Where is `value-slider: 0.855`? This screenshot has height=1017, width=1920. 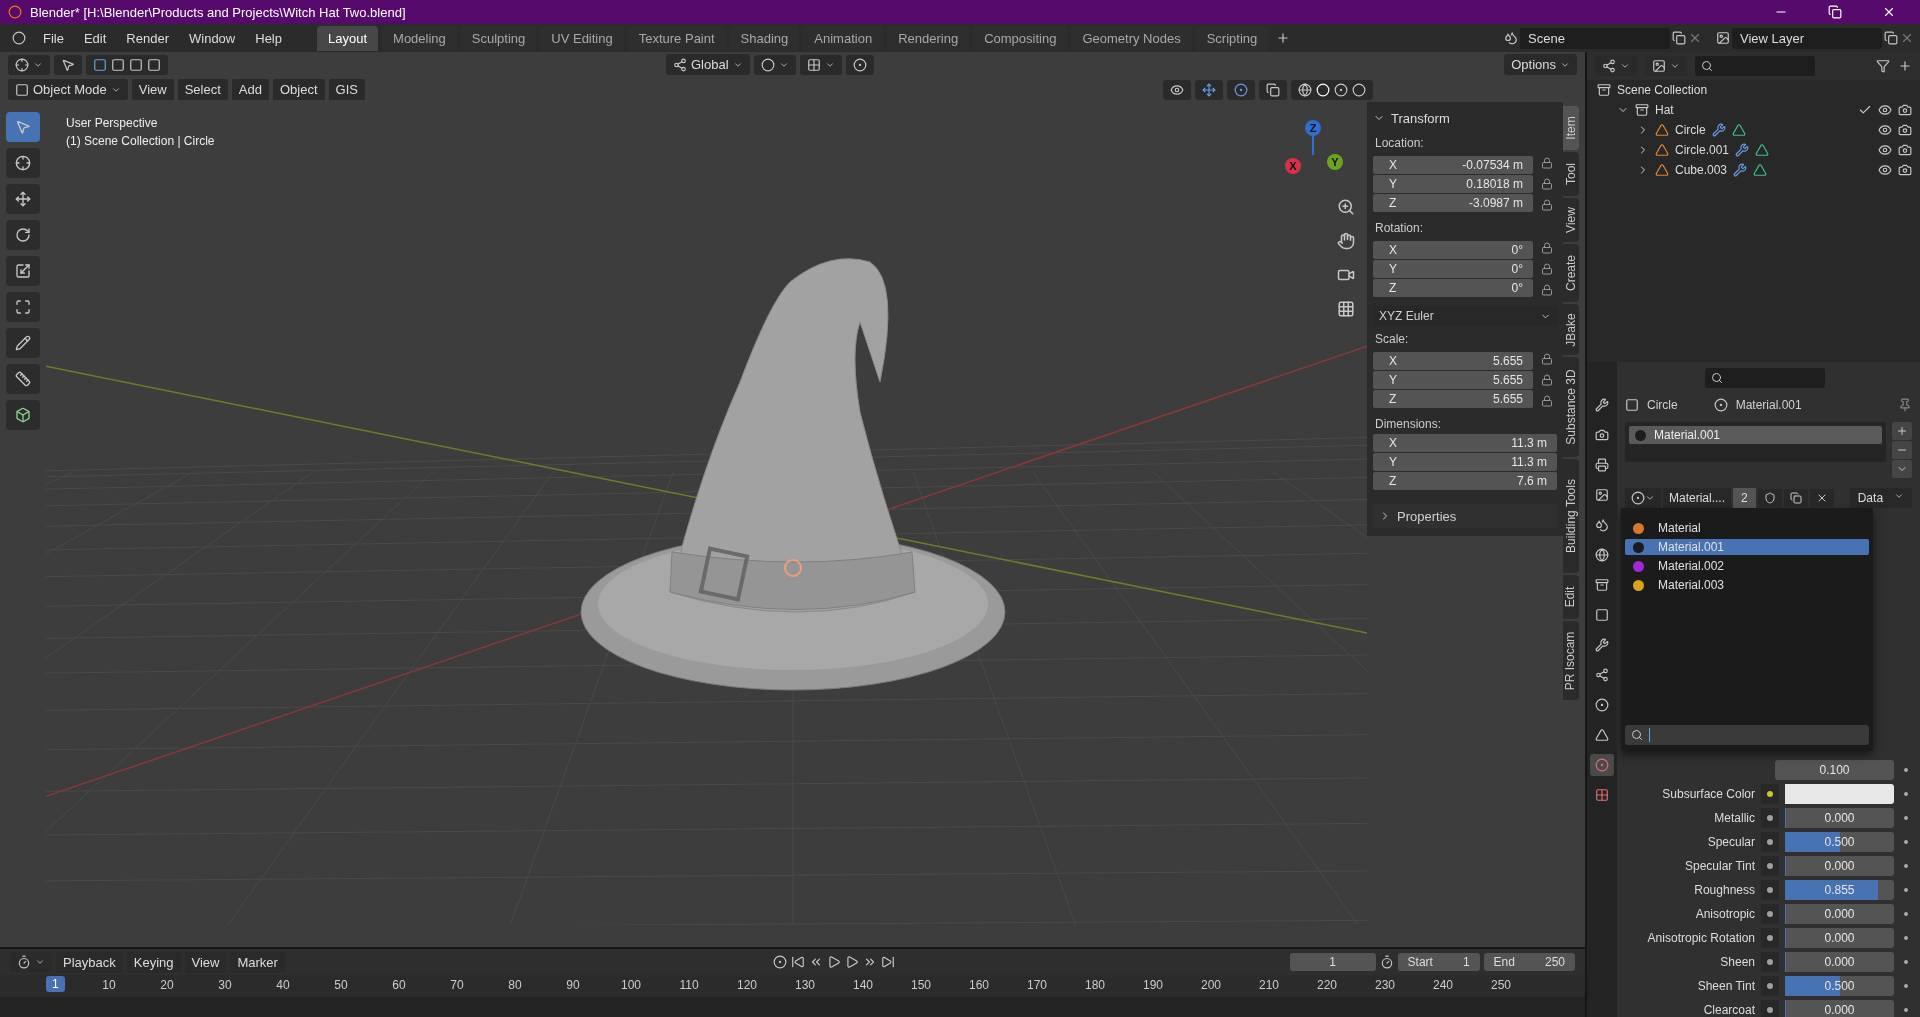
value-slider: 0.855 is located at coordinates (1839, 890).